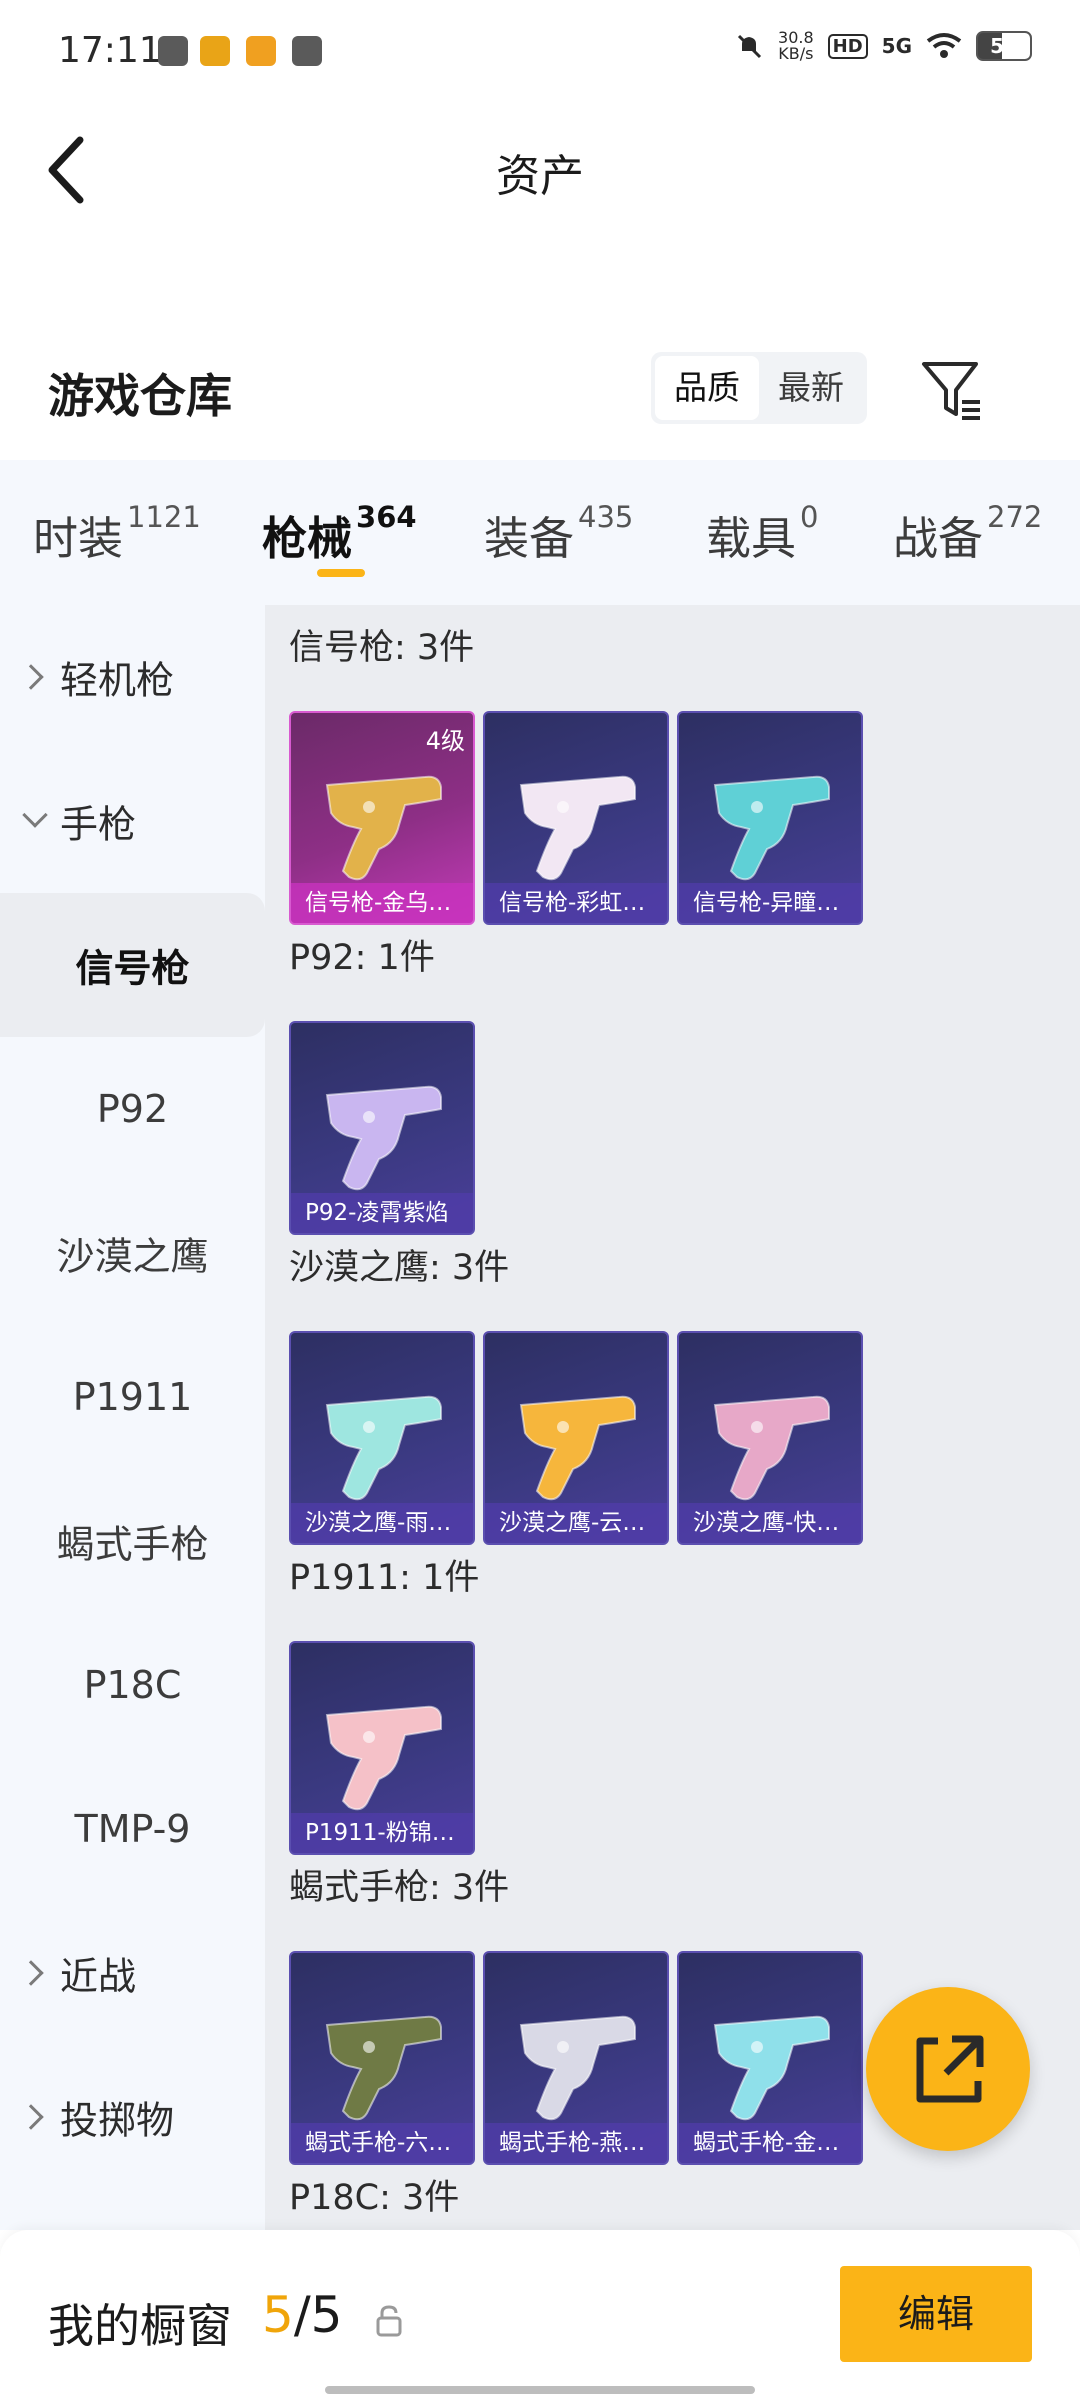  What do you see at coordinates (796, 45) in the screenshot?
I see `network-speed: 30.8 KB/s` at bounding box center [796, 45].